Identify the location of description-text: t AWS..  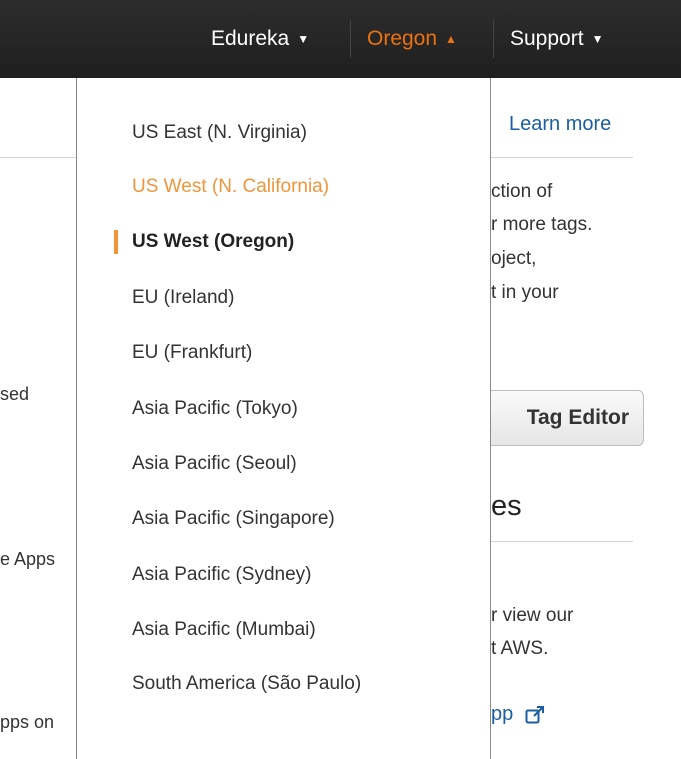
(520, 648).